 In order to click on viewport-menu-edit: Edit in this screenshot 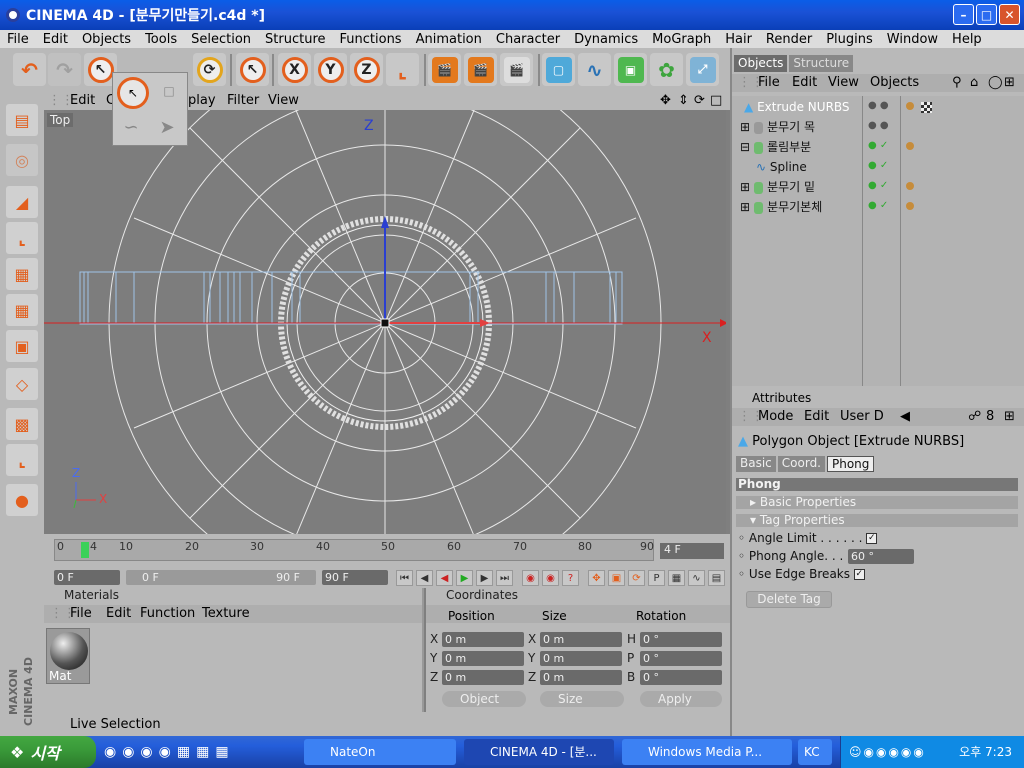, I will do `click(82, 100)`.